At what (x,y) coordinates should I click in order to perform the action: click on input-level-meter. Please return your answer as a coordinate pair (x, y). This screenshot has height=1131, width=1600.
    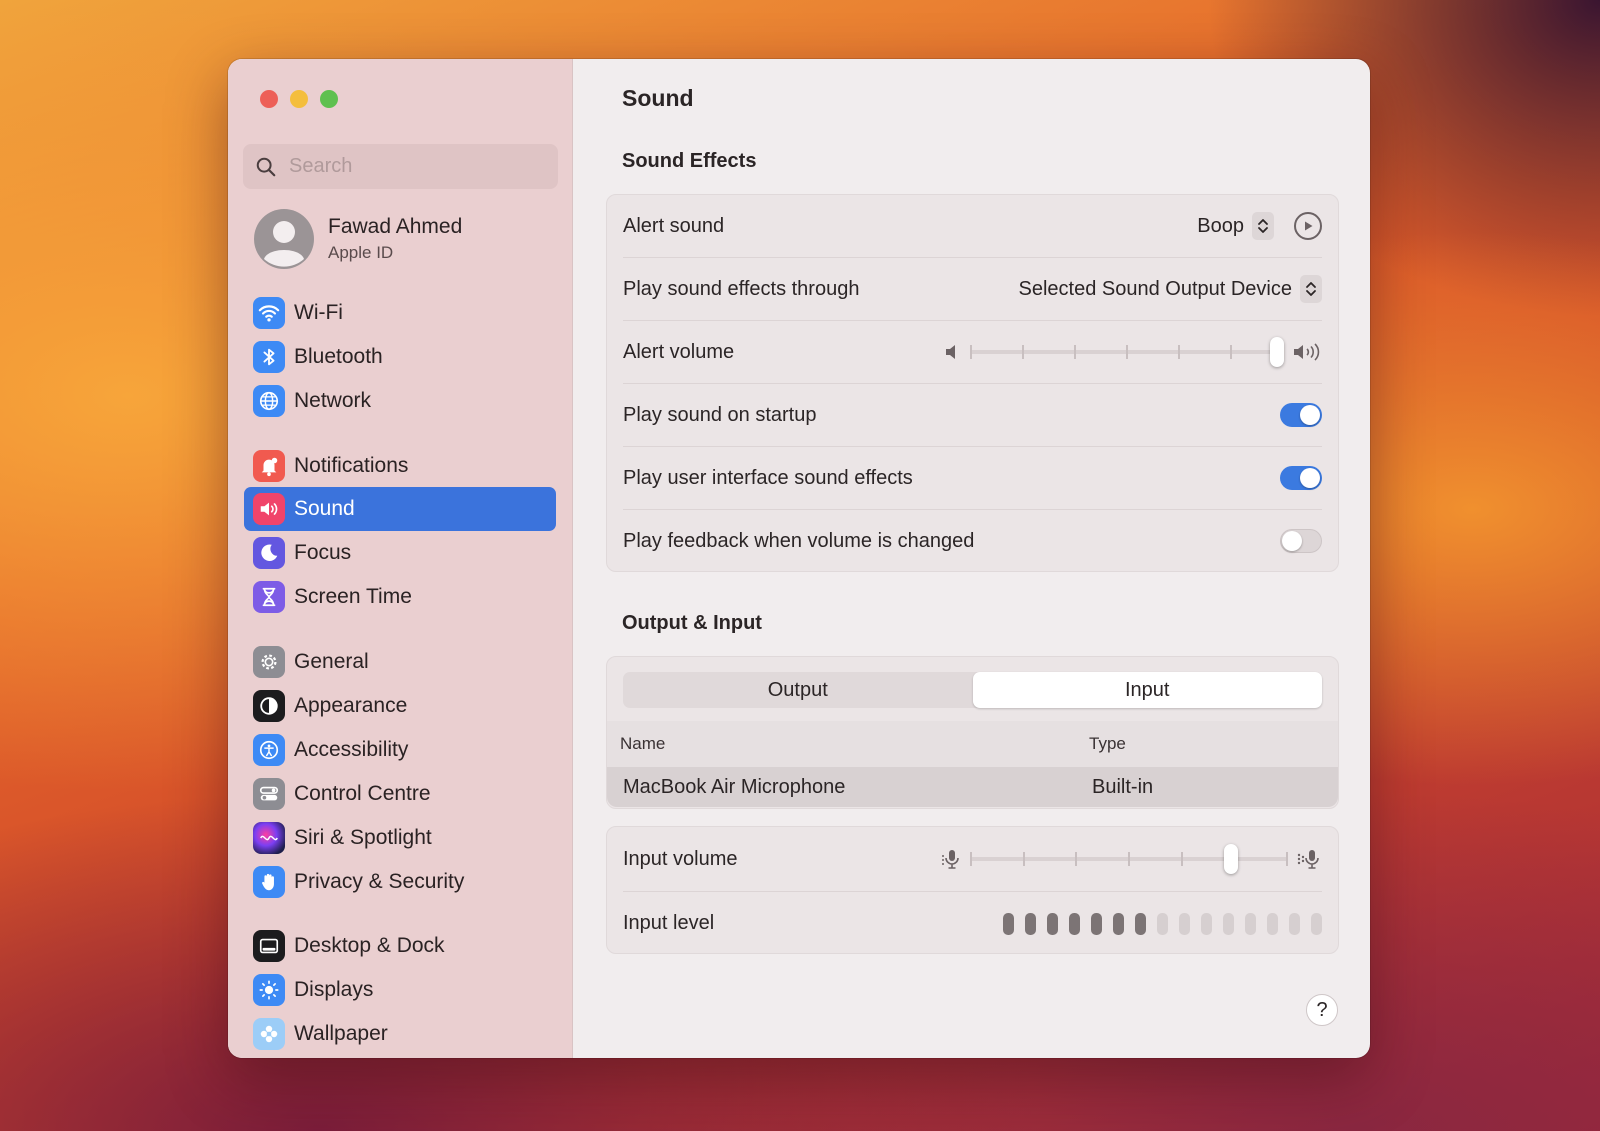
    Looking at the image, I should click on (1162, 923).